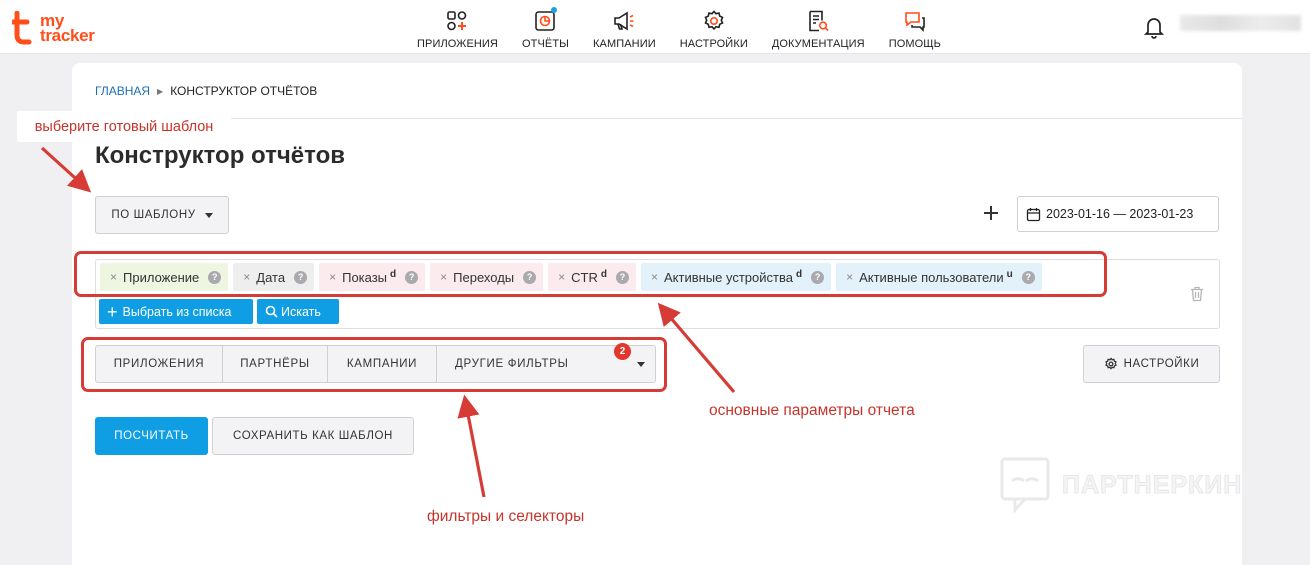 This screenshot has width=1310, height=565. Describe the element at coordinates (457, 21) in the screenshot. I see `apps-grid-plus-icon` at that location.